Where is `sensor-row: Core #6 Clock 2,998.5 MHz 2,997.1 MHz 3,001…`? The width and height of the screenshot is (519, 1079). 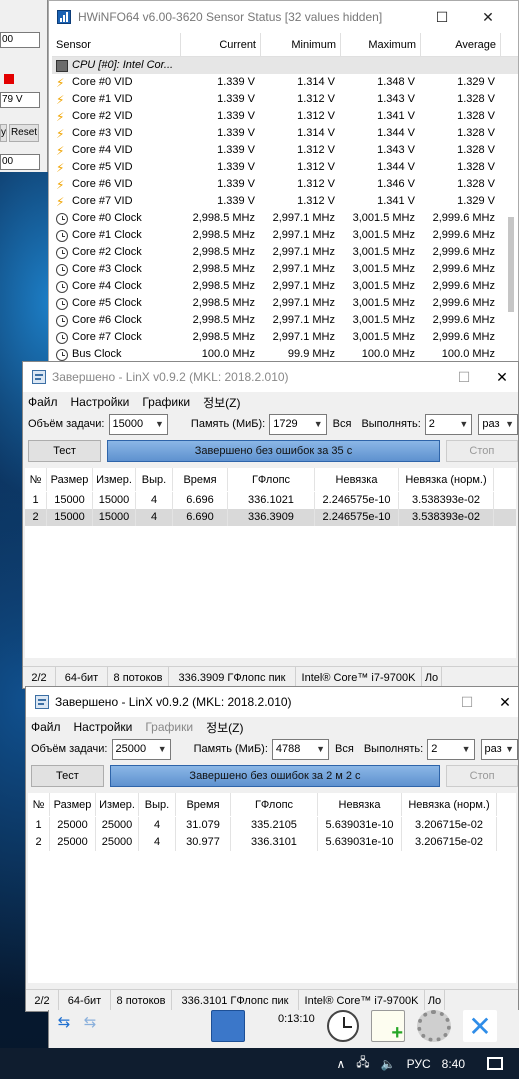 sensor-row: Core #6 Clock 2,998.5 MHz 2,997.1 MHz 3,001… is located at coordinates (285, 320).